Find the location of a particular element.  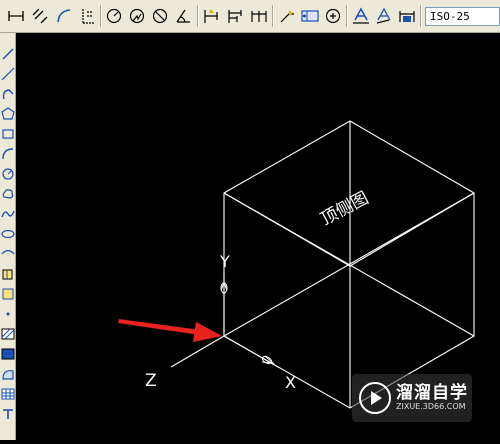

dimension-toolbar: ISO-25 is located at coordinates (250, 16).